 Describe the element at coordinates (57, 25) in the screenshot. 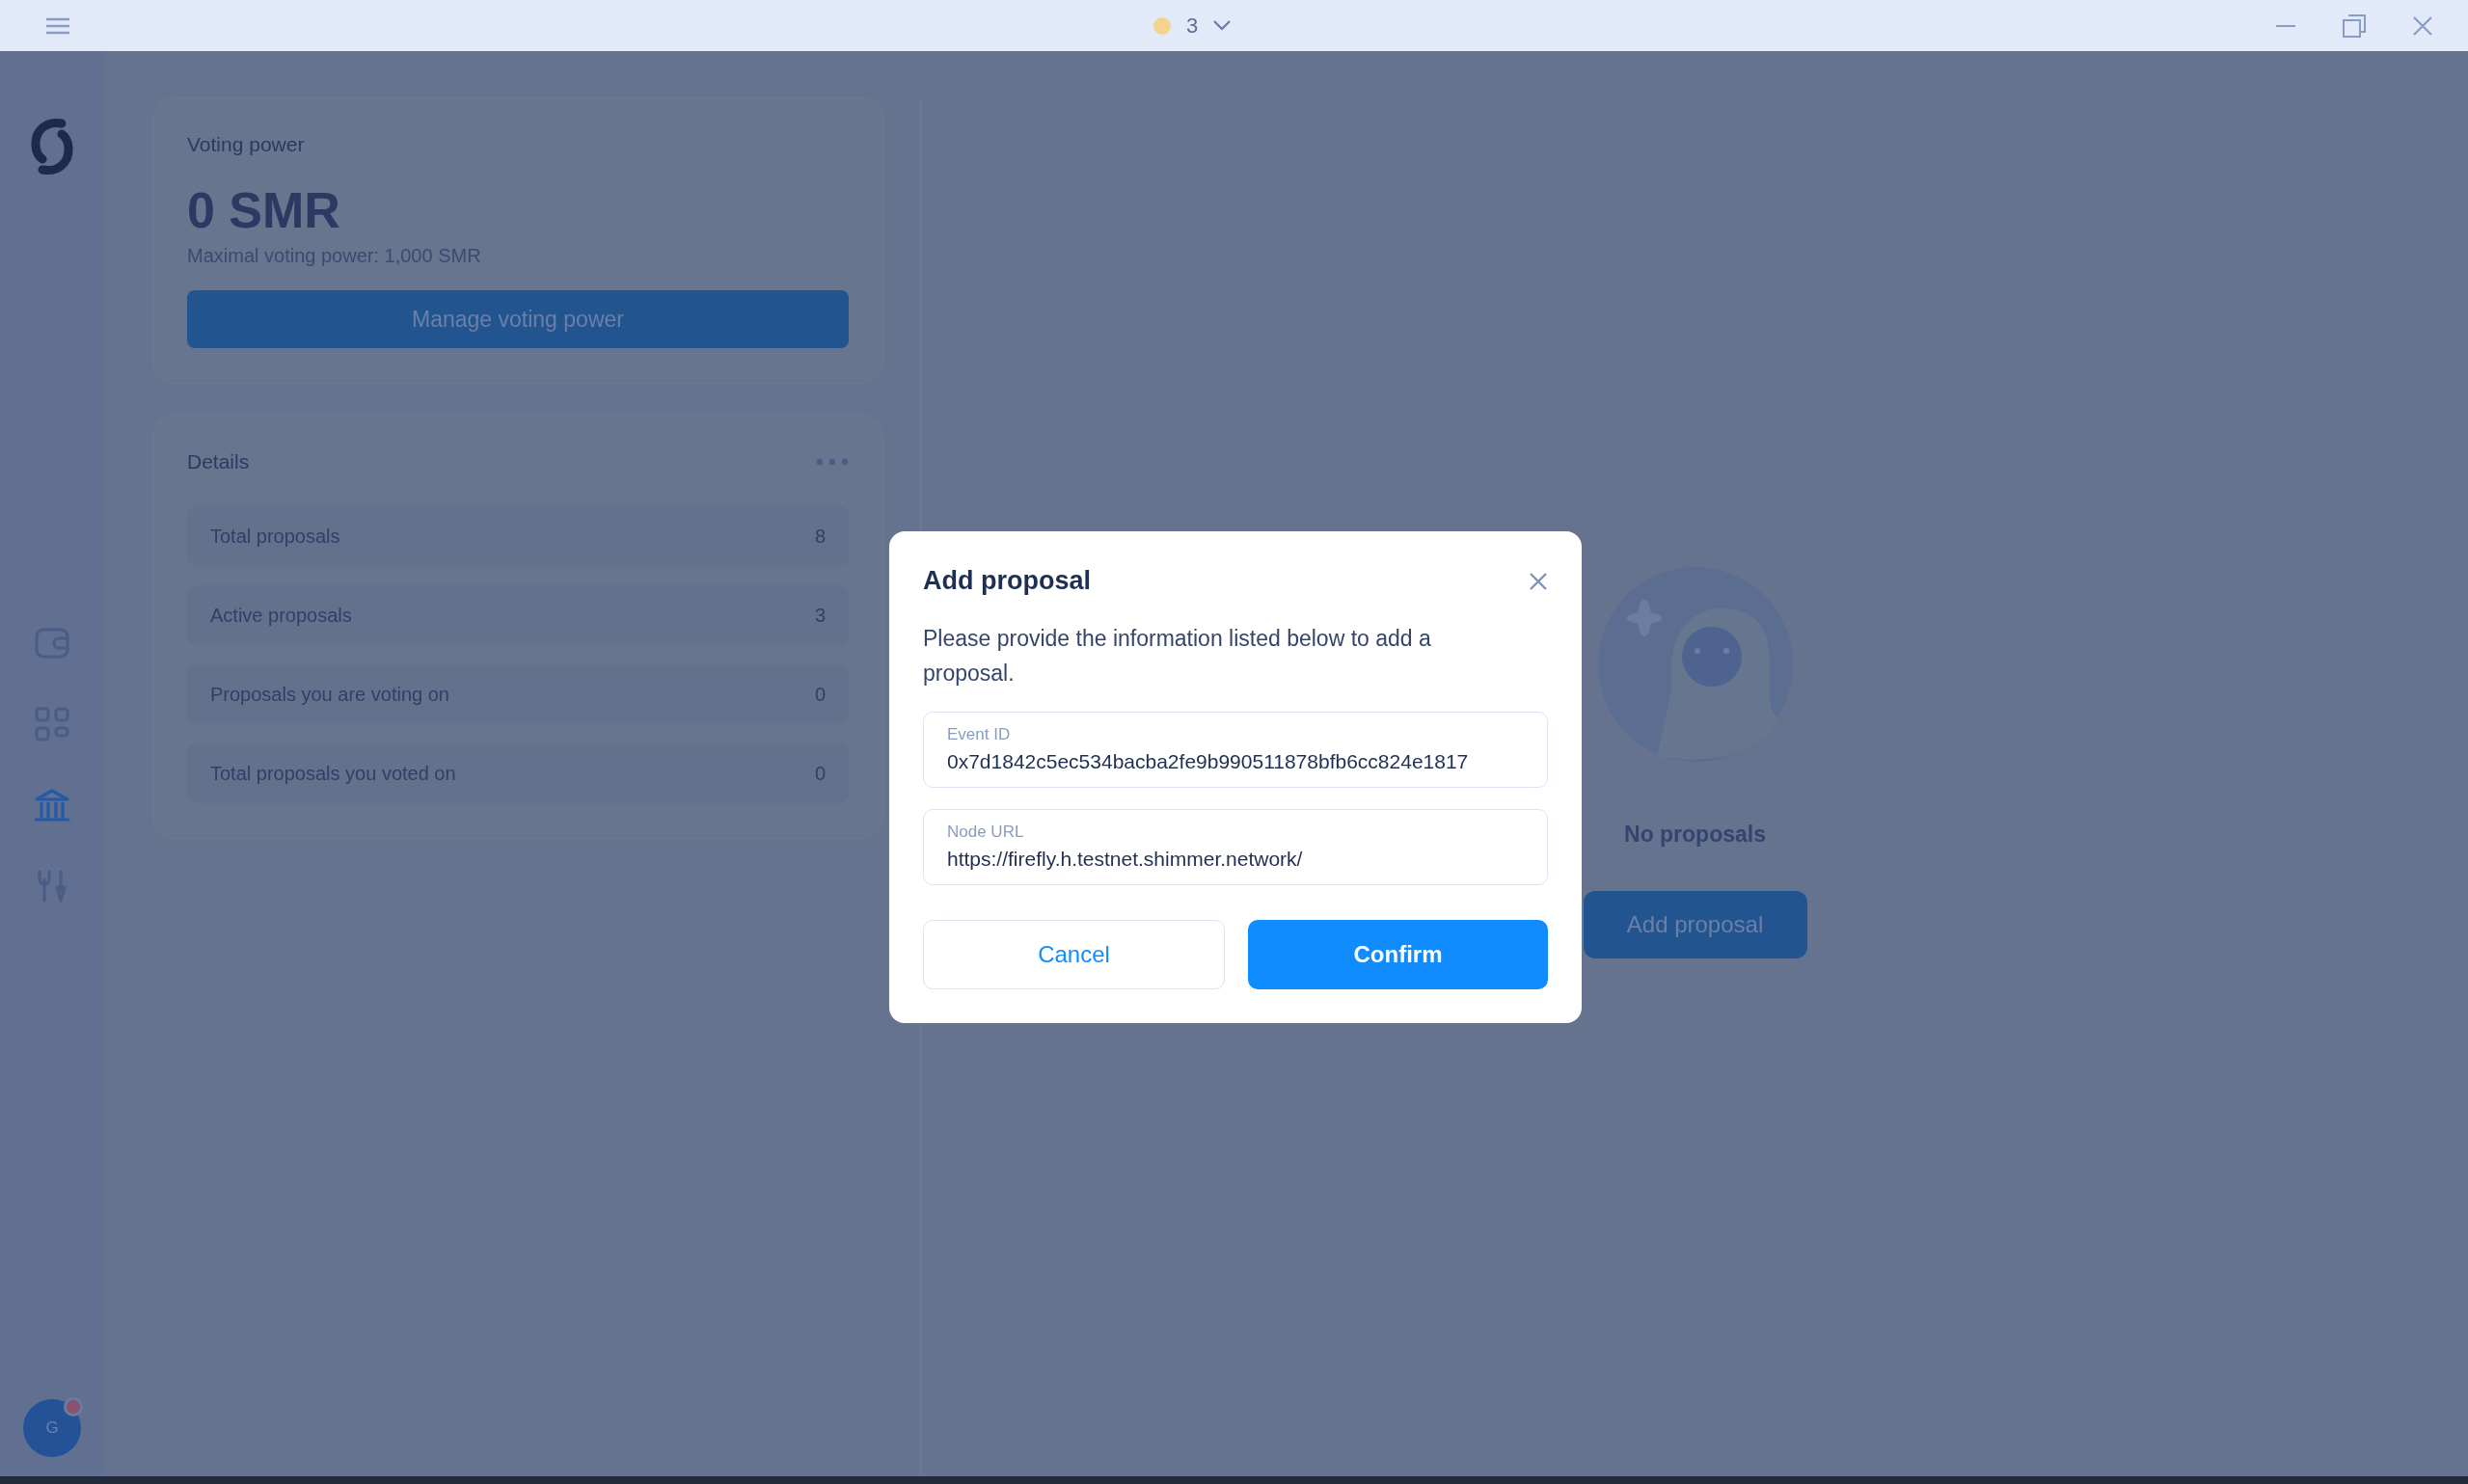

I see `menu-icon` at that location.